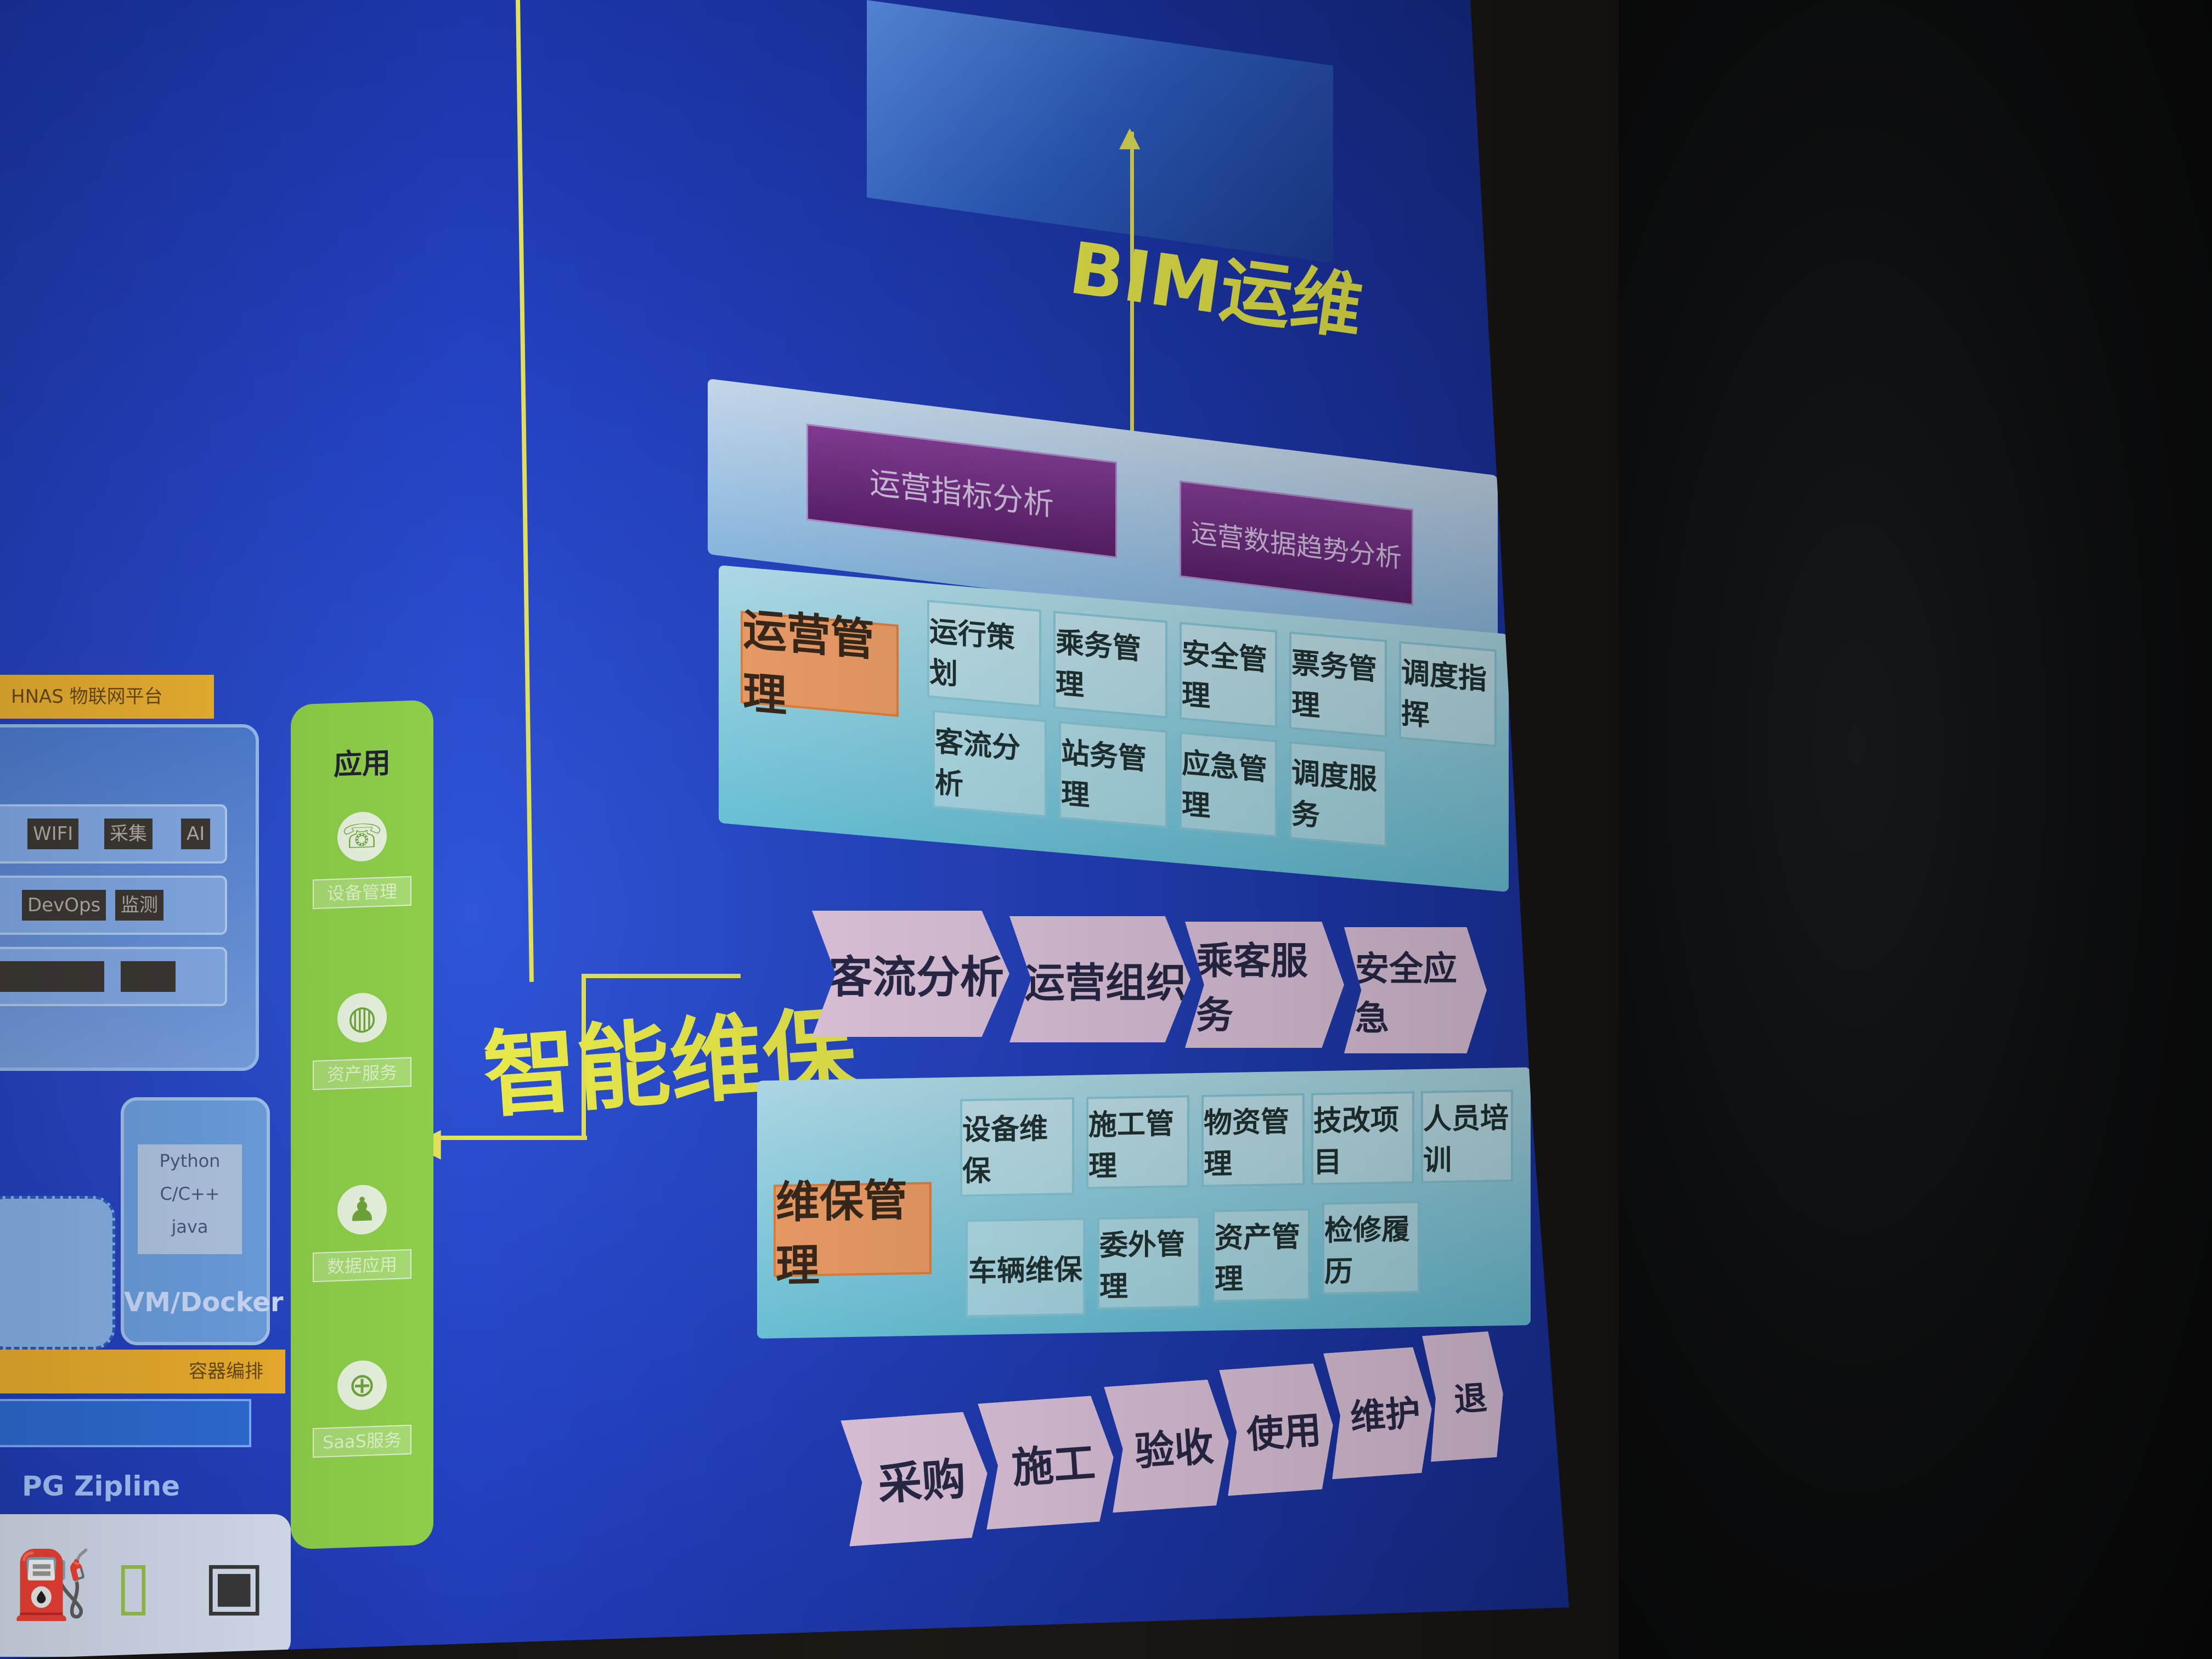  Describe the element at coordinates (990, 764) in the screenshot. I see `ops-cell: 客流分析` at that location.